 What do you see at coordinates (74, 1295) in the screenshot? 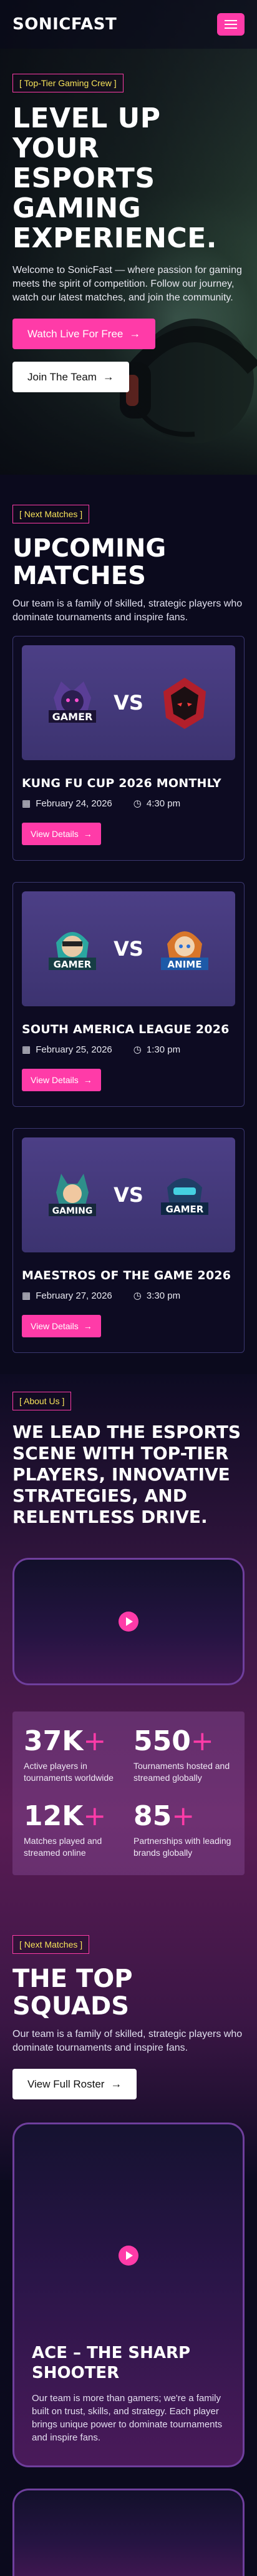
I see `match-date-text: February 27, 2026` at bounding box center [74, 1295].